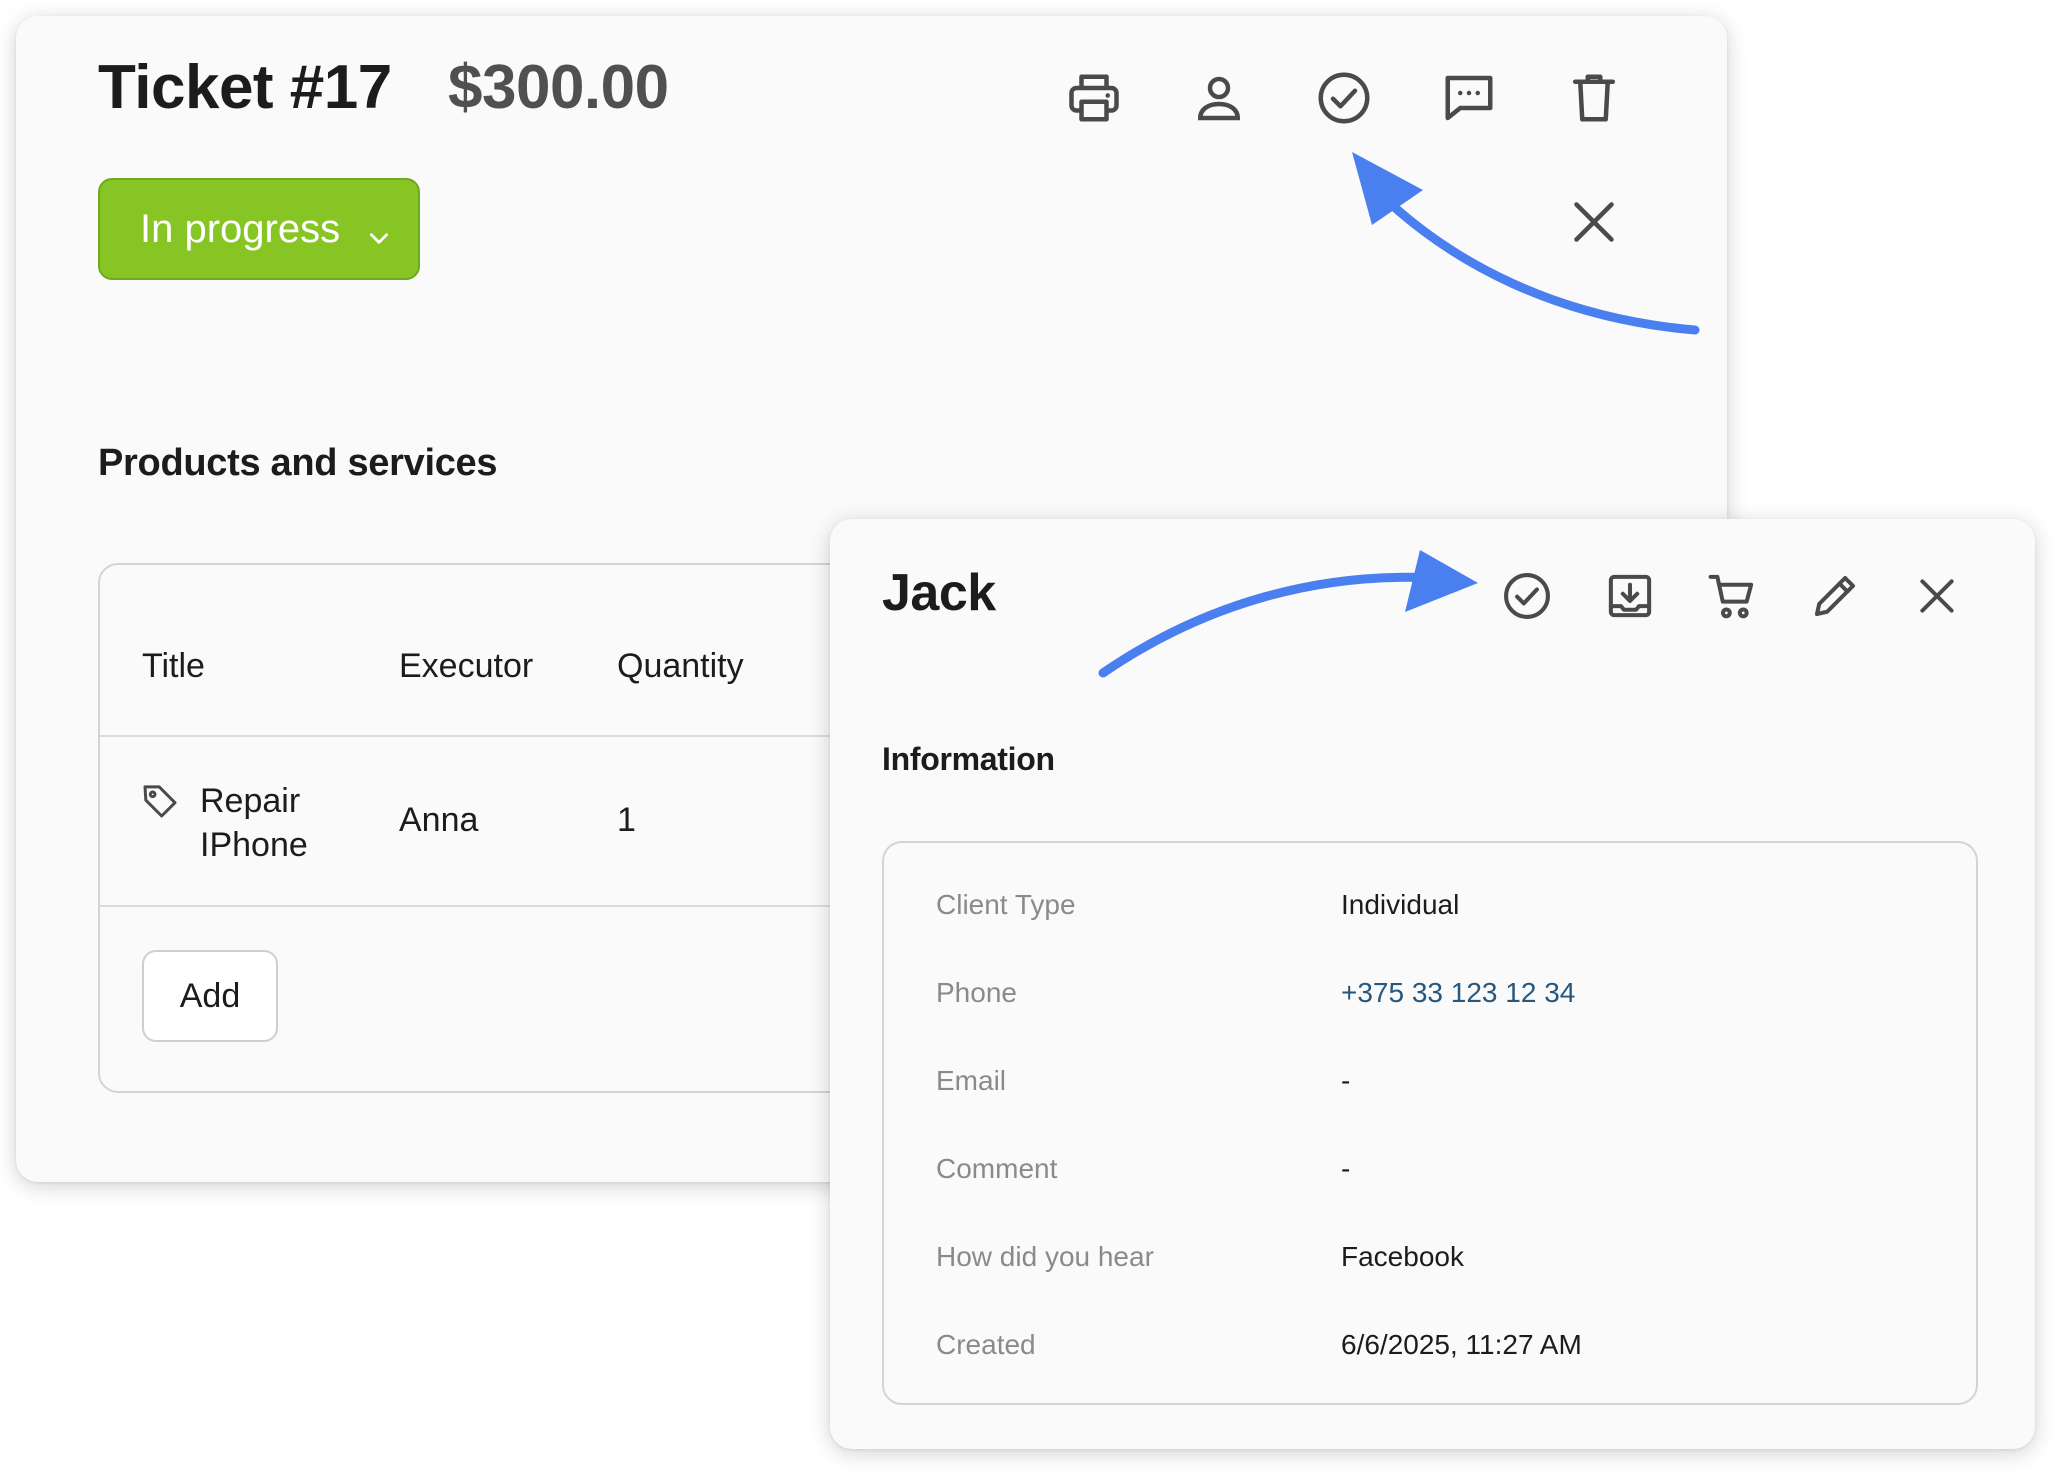 This screenshot has width=2056, height=1472. What do you see at coordinates (626, 820) in the screenshot?
I see `product-quantity: 1` at bounding box center [626, 820].